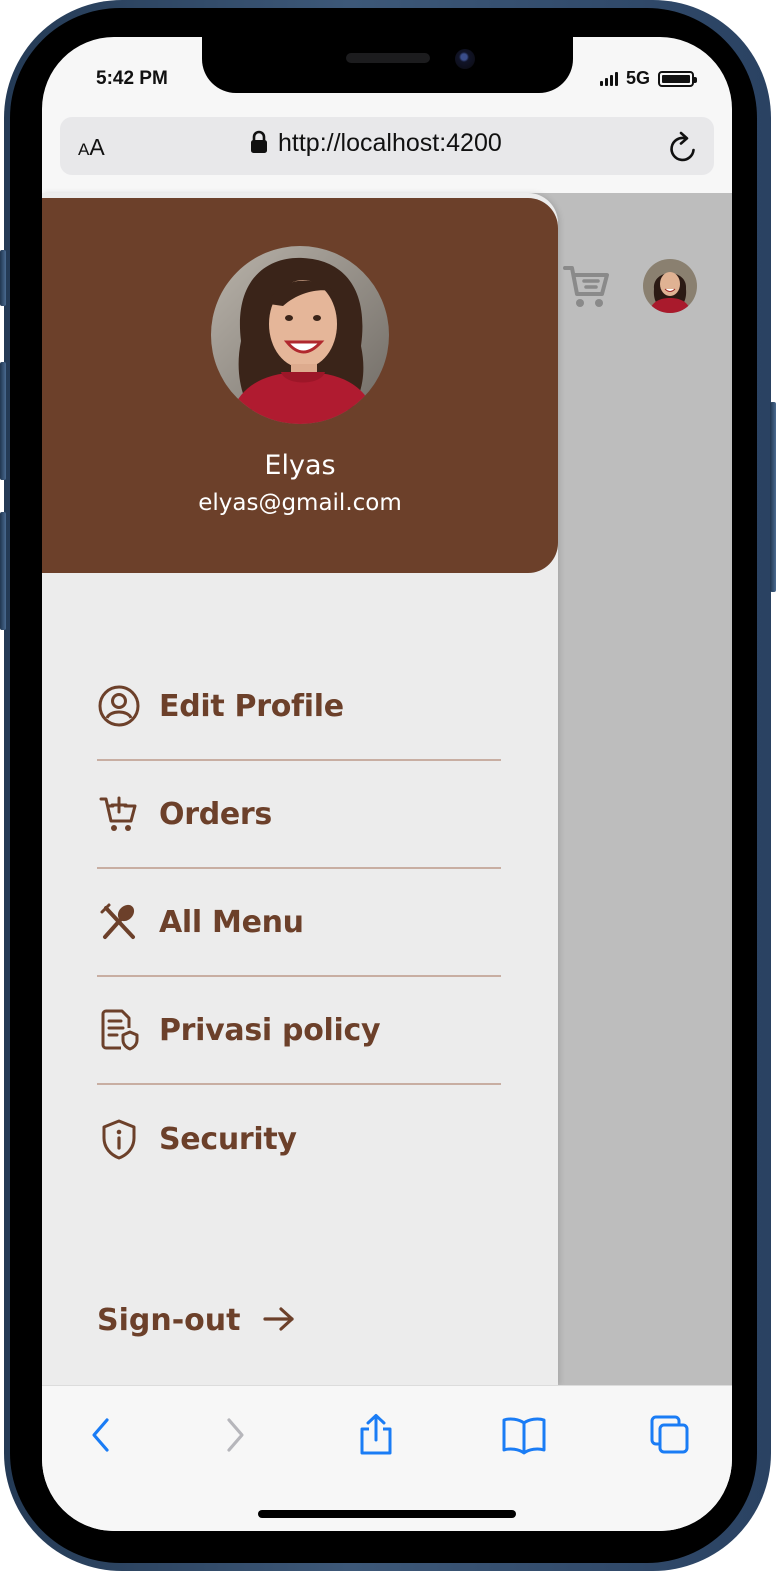 The width and height of the screenshot is (779, 1577). What do you see at coordinates (524, 1435) in the screenshot?
I see `bookmarks-icon` at bounding box center [524, 1435].